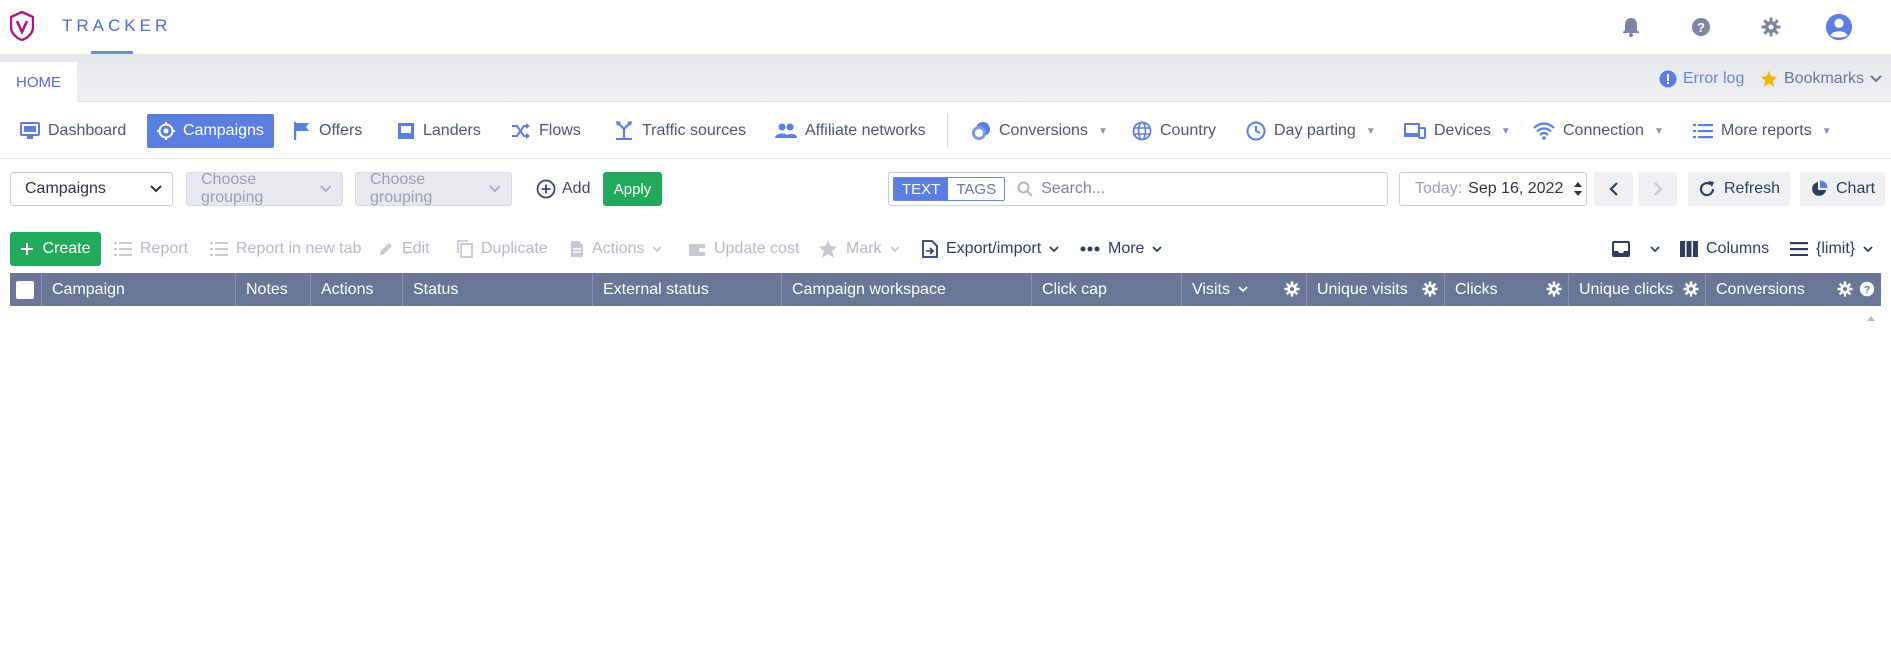 The width and height of the screenshot is (1891, 665). What do you see at coordinates (433, 188) in the screenshot?
I see `grouping-select-2: Choose grouping` at bounding box center [433, 188].